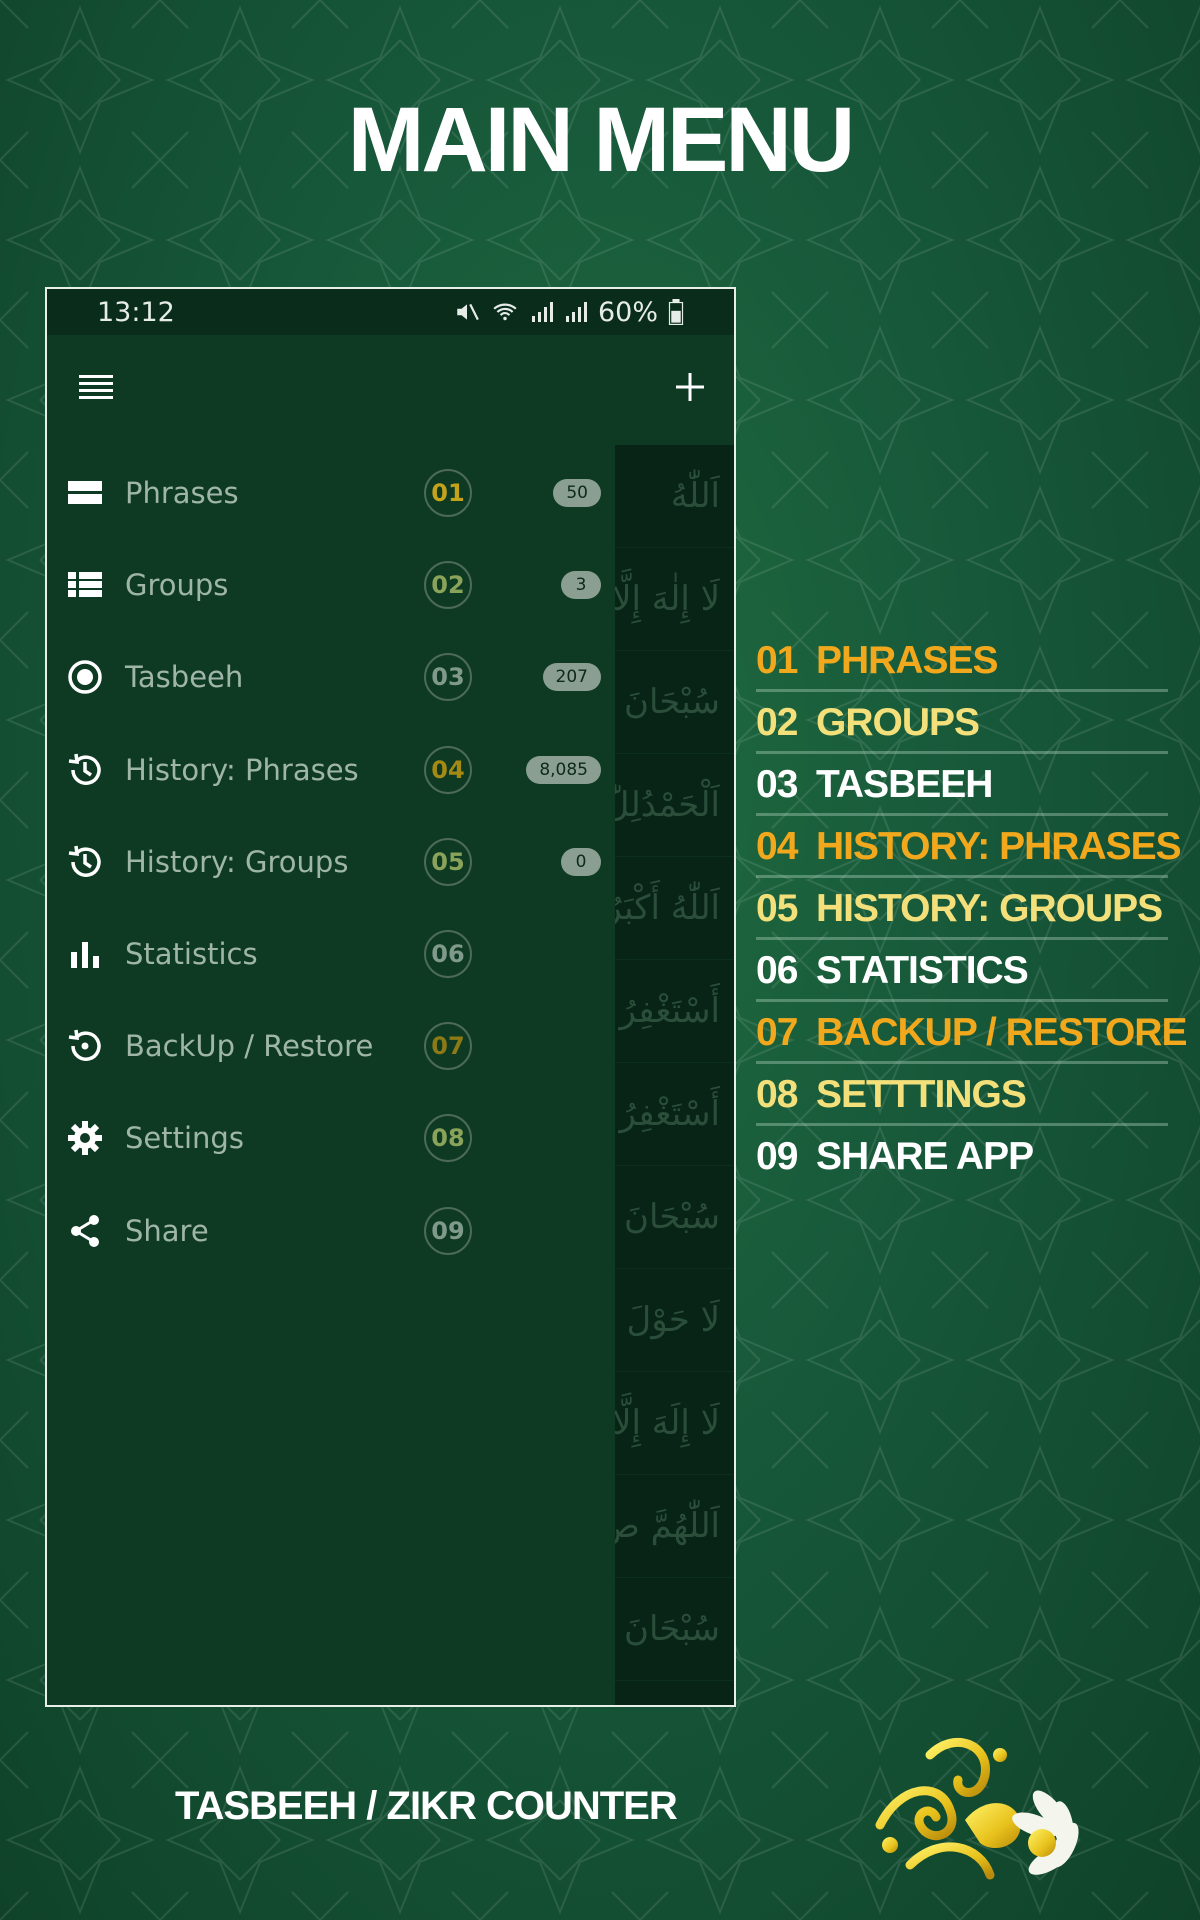 The width and height of the screenshot is (1200, 1920). What do you see at coordinates (448, 585) in the screenshot?
I see `menu-item-number: 02` at bounding box center [448, 585].